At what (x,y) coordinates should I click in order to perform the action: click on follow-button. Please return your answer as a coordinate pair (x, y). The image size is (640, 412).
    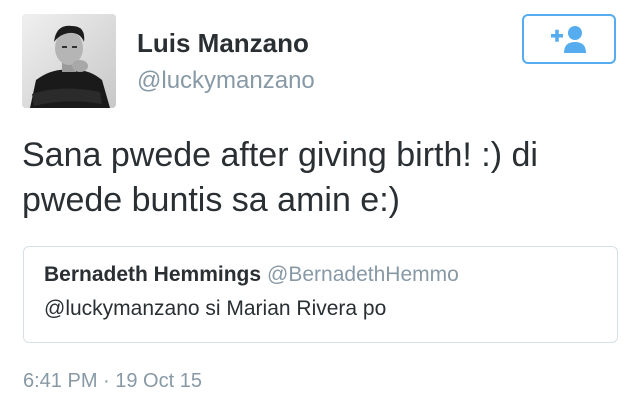
    Looking at the image, I should click on (569, 39).